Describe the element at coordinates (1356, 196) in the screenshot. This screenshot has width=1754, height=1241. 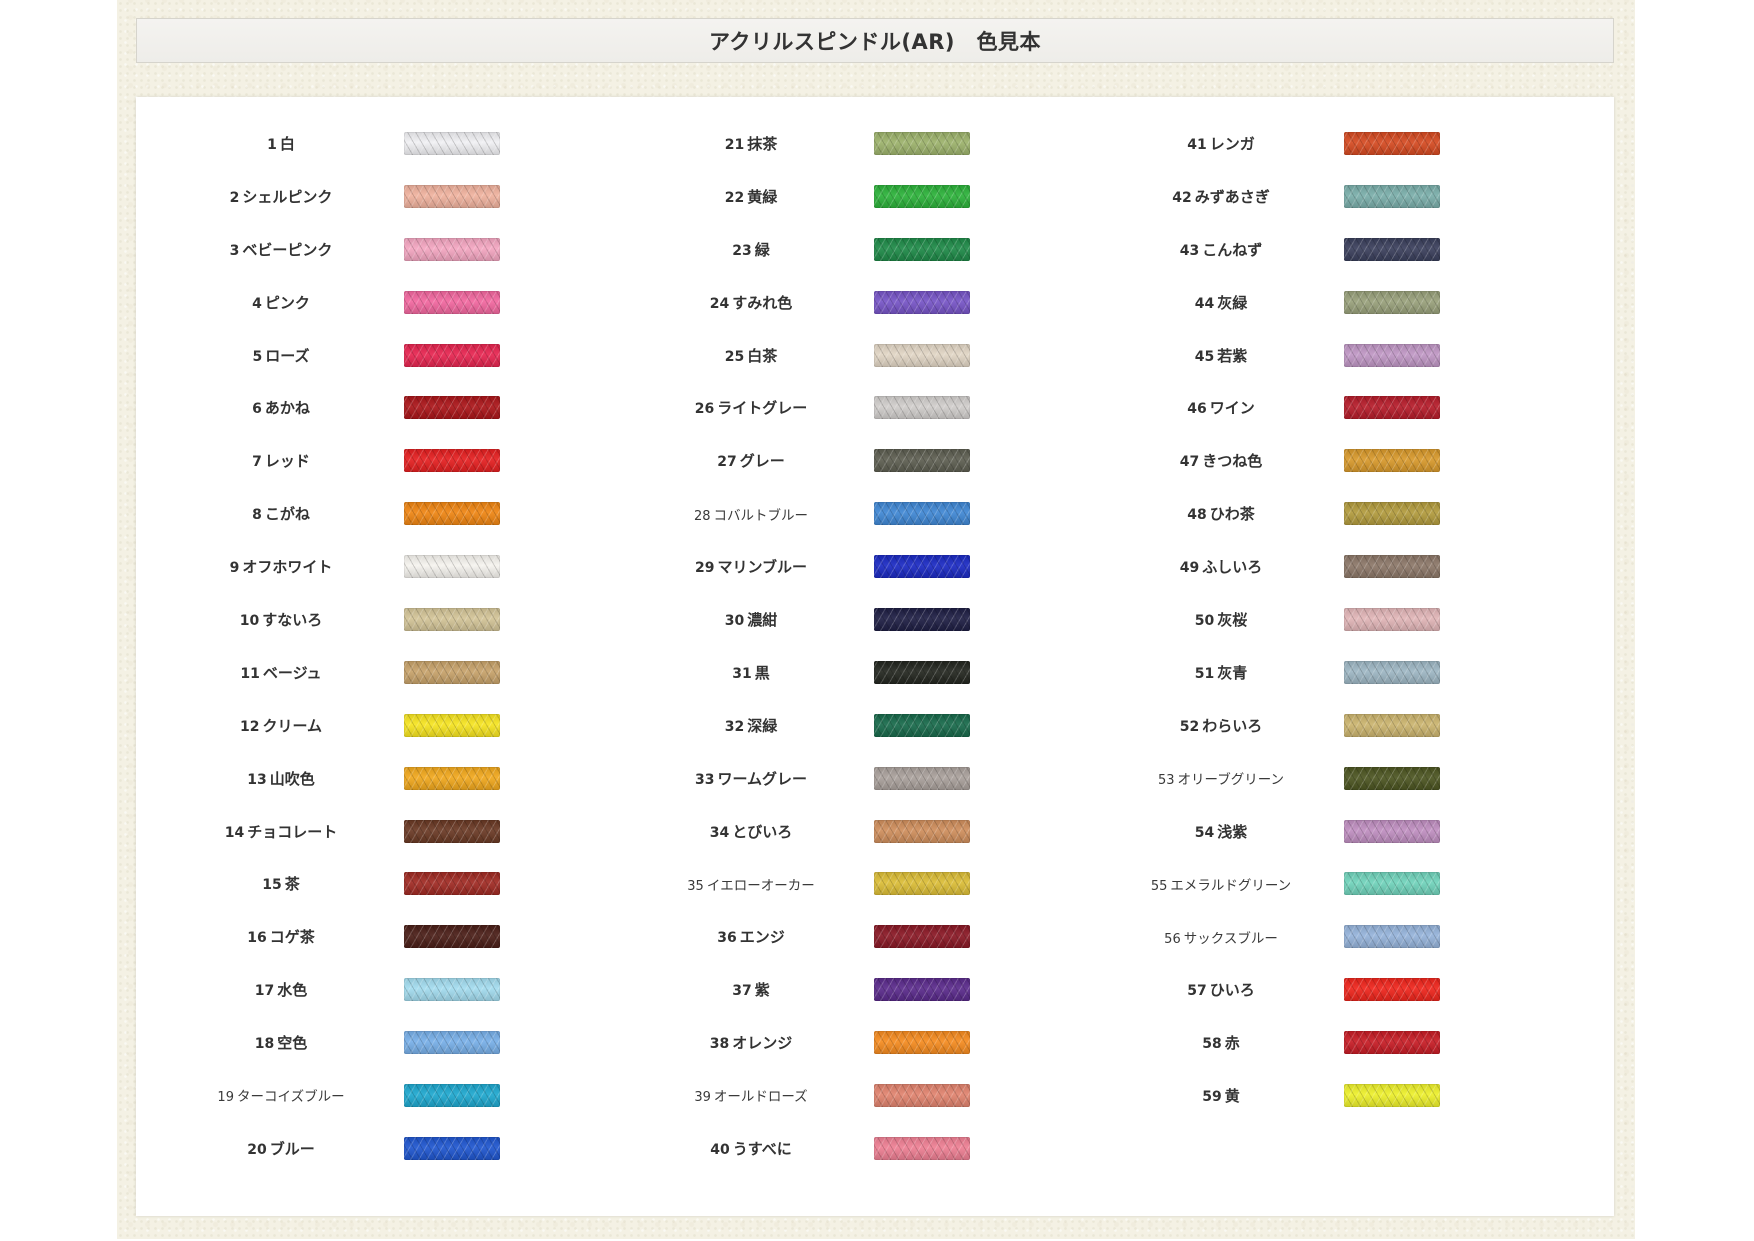
I see `color-item: 42 みずあさぎ` at that location.